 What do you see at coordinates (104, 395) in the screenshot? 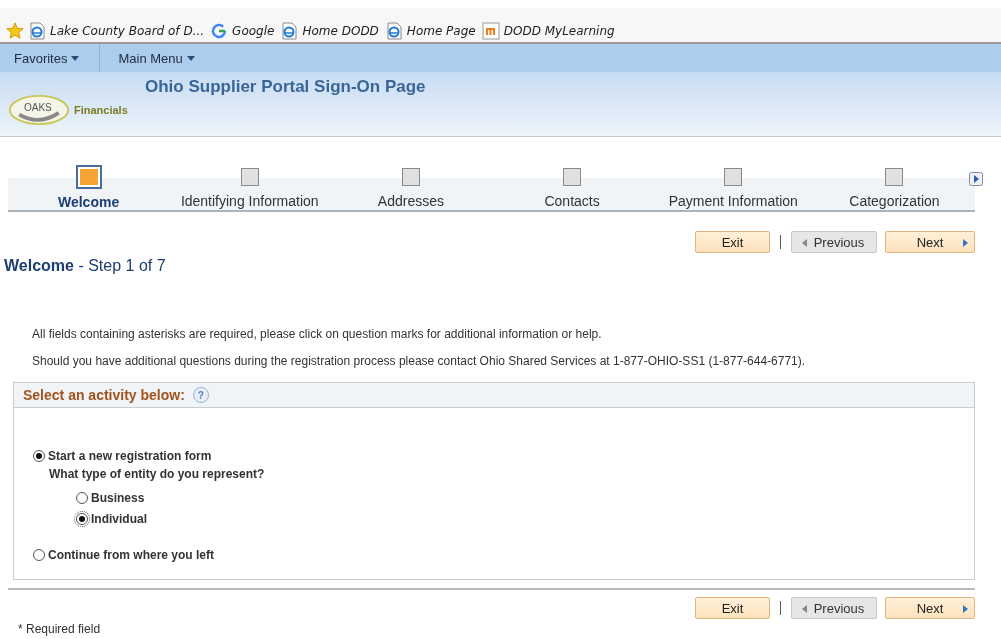
I see `section-heading: Select an activity below:` at bounding box center [104, 395].